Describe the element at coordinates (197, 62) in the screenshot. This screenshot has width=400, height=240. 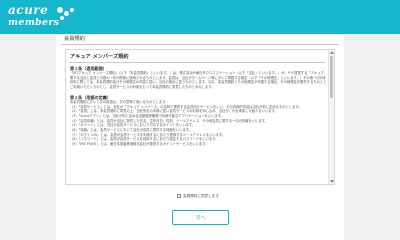
I see `terms-divider` at that location.